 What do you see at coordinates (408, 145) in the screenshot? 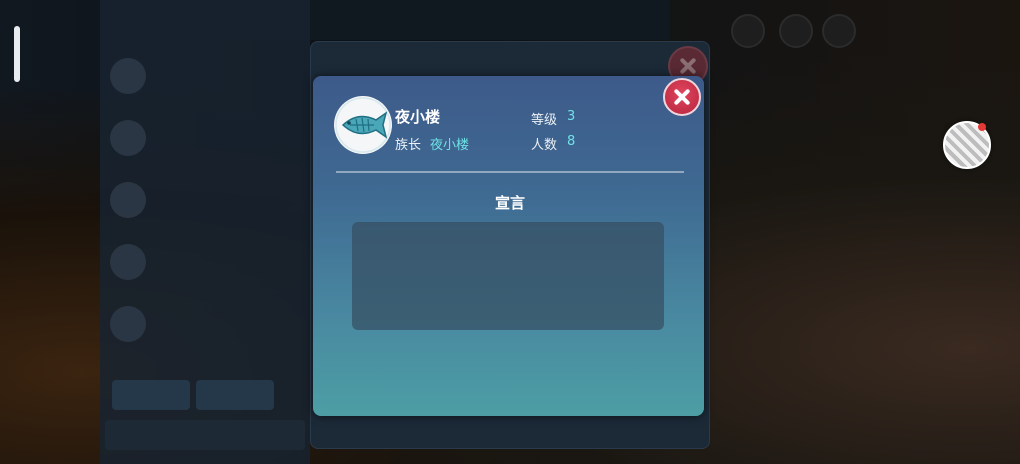
I see `leader-label: 族长` at bounding box center [408, 145].